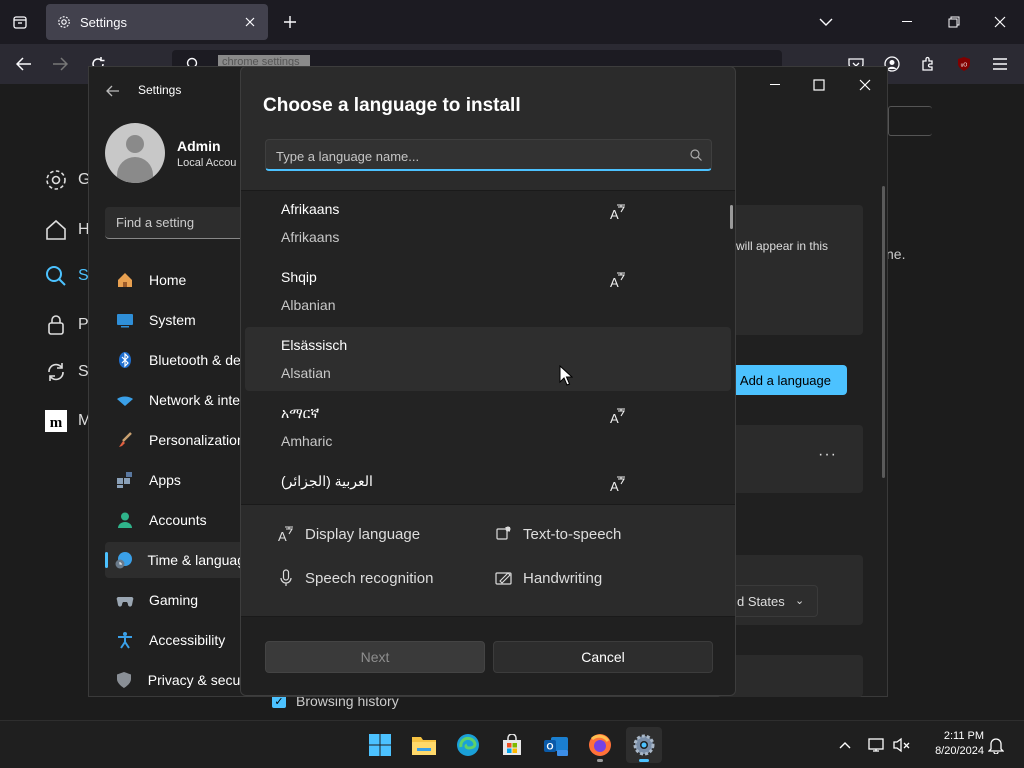 The width and height of the screenshot is (1024, 768). Describe the element at coordinates (954, 22) in the screenshot. I see `restore-button` at that location.